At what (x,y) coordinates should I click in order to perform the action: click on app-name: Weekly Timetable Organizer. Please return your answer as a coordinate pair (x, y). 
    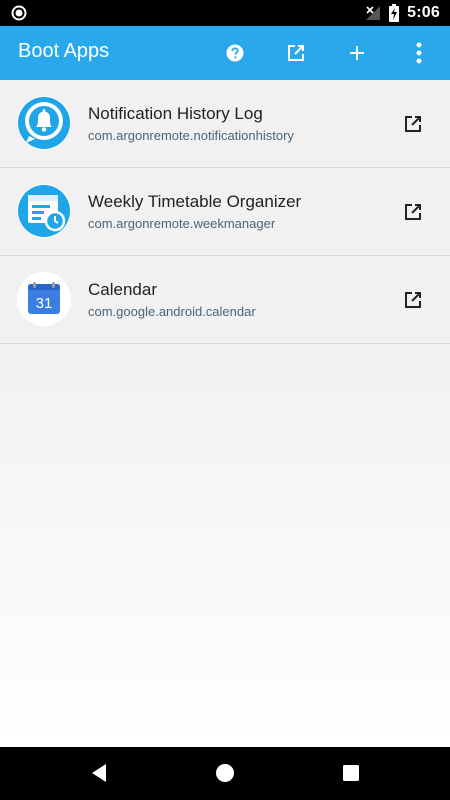
    Looking at the image, I should click on (195, 201).